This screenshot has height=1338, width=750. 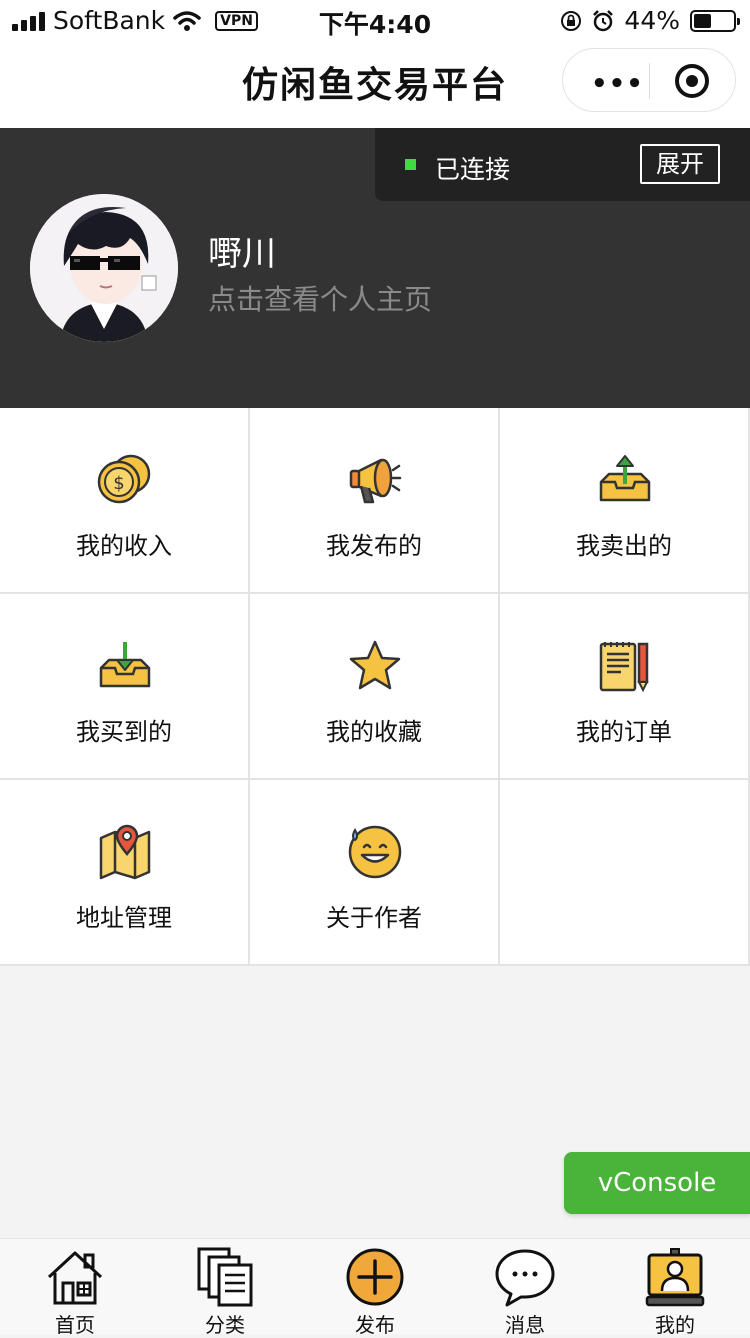 What do you see at coordinates (375, 84) in the screenshot?
I see `nav-bar: 仿闲鱼交易平台 •••` at bounding box center [375, 84].